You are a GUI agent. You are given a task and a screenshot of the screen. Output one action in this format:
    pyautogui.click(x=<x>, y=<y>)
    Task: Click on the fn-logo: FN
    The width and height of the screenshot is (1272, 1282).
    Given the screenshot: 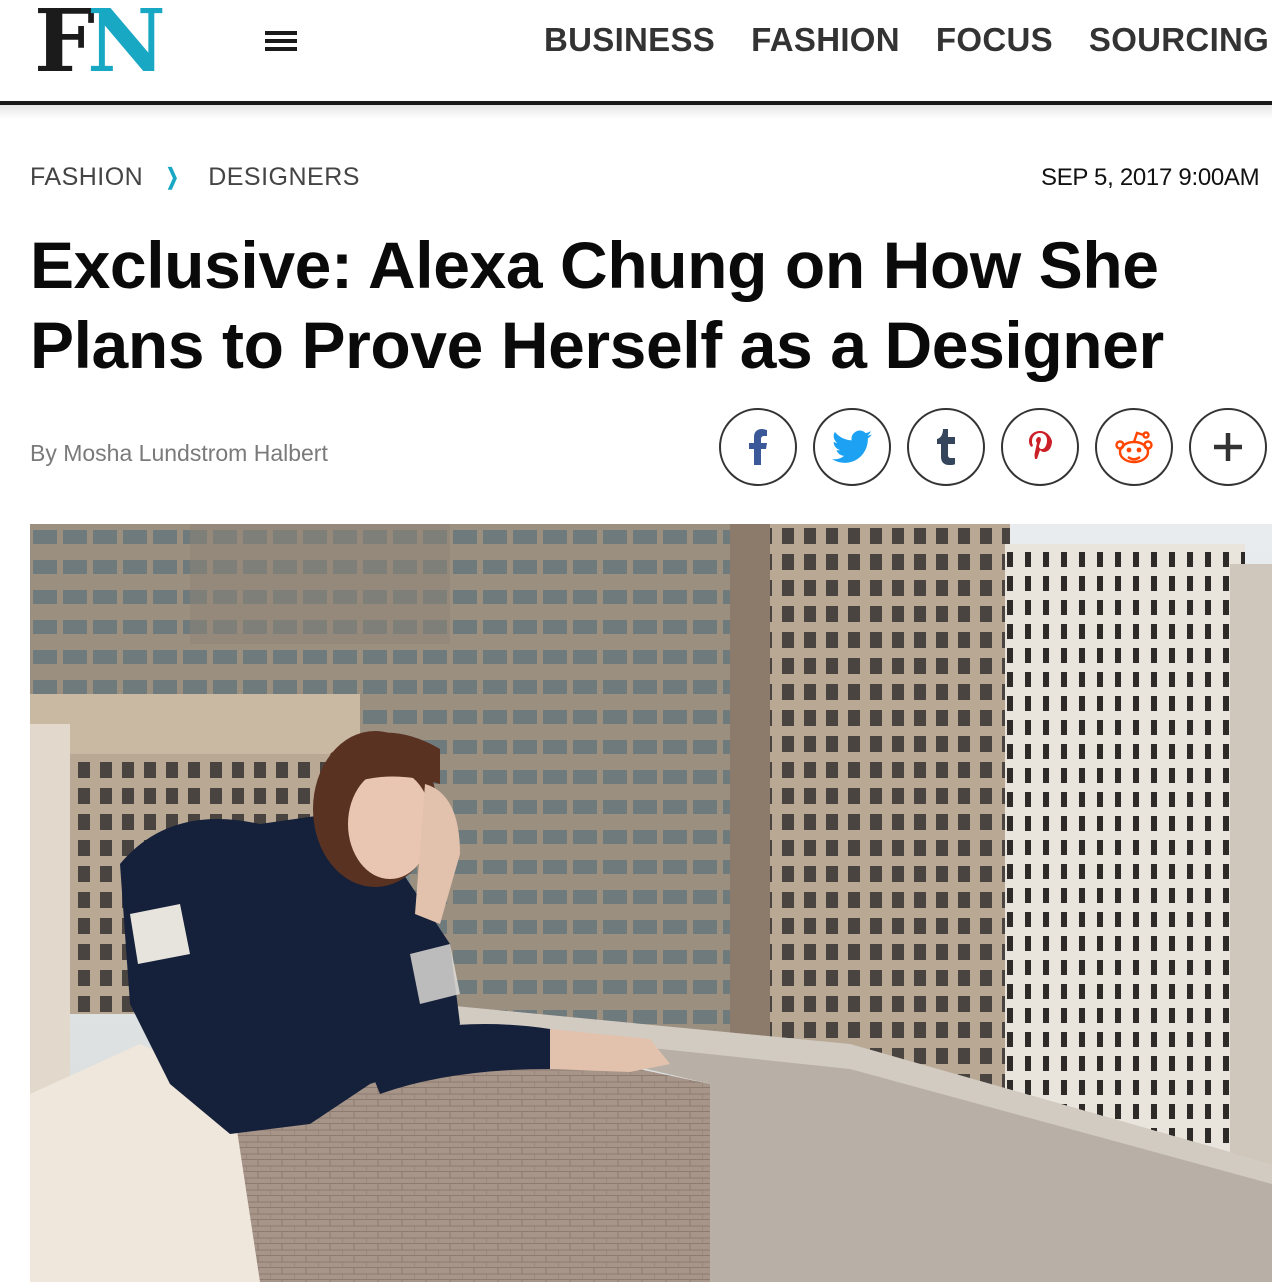 What is the action you would take?
    pyautogui.click(x=104, y=46)
    